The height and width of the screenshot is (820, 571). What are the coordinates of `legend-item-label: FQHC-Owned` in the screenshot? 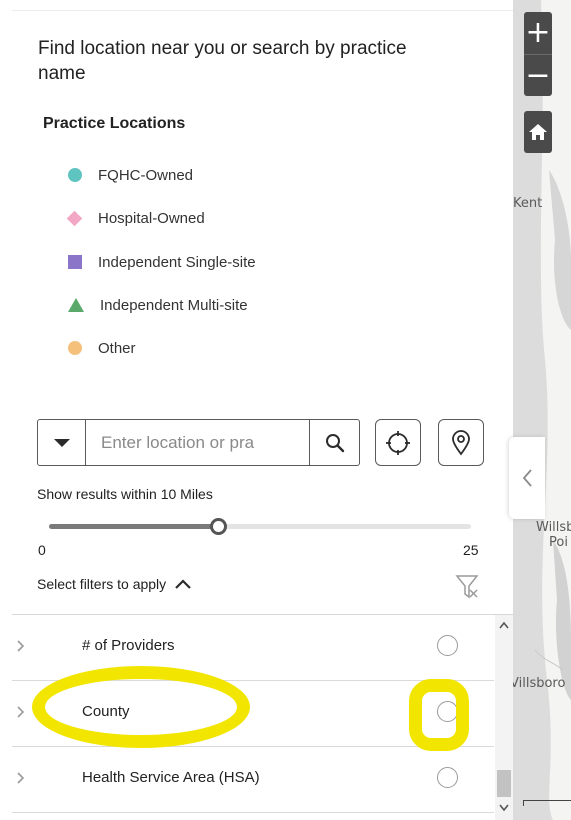 It's located at (146, 175).